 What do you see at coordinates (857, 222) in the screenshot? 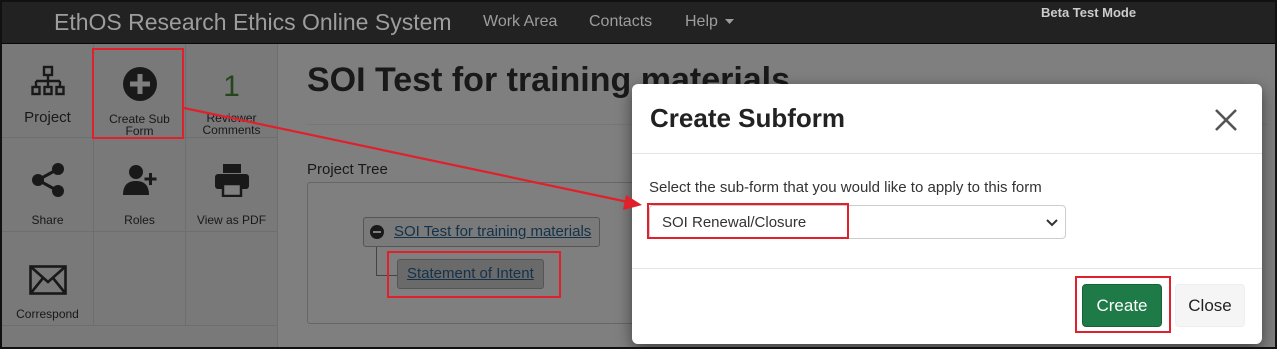
I see `subform-select: SOI Renewal/Closure` at bounding box center [857, 222].